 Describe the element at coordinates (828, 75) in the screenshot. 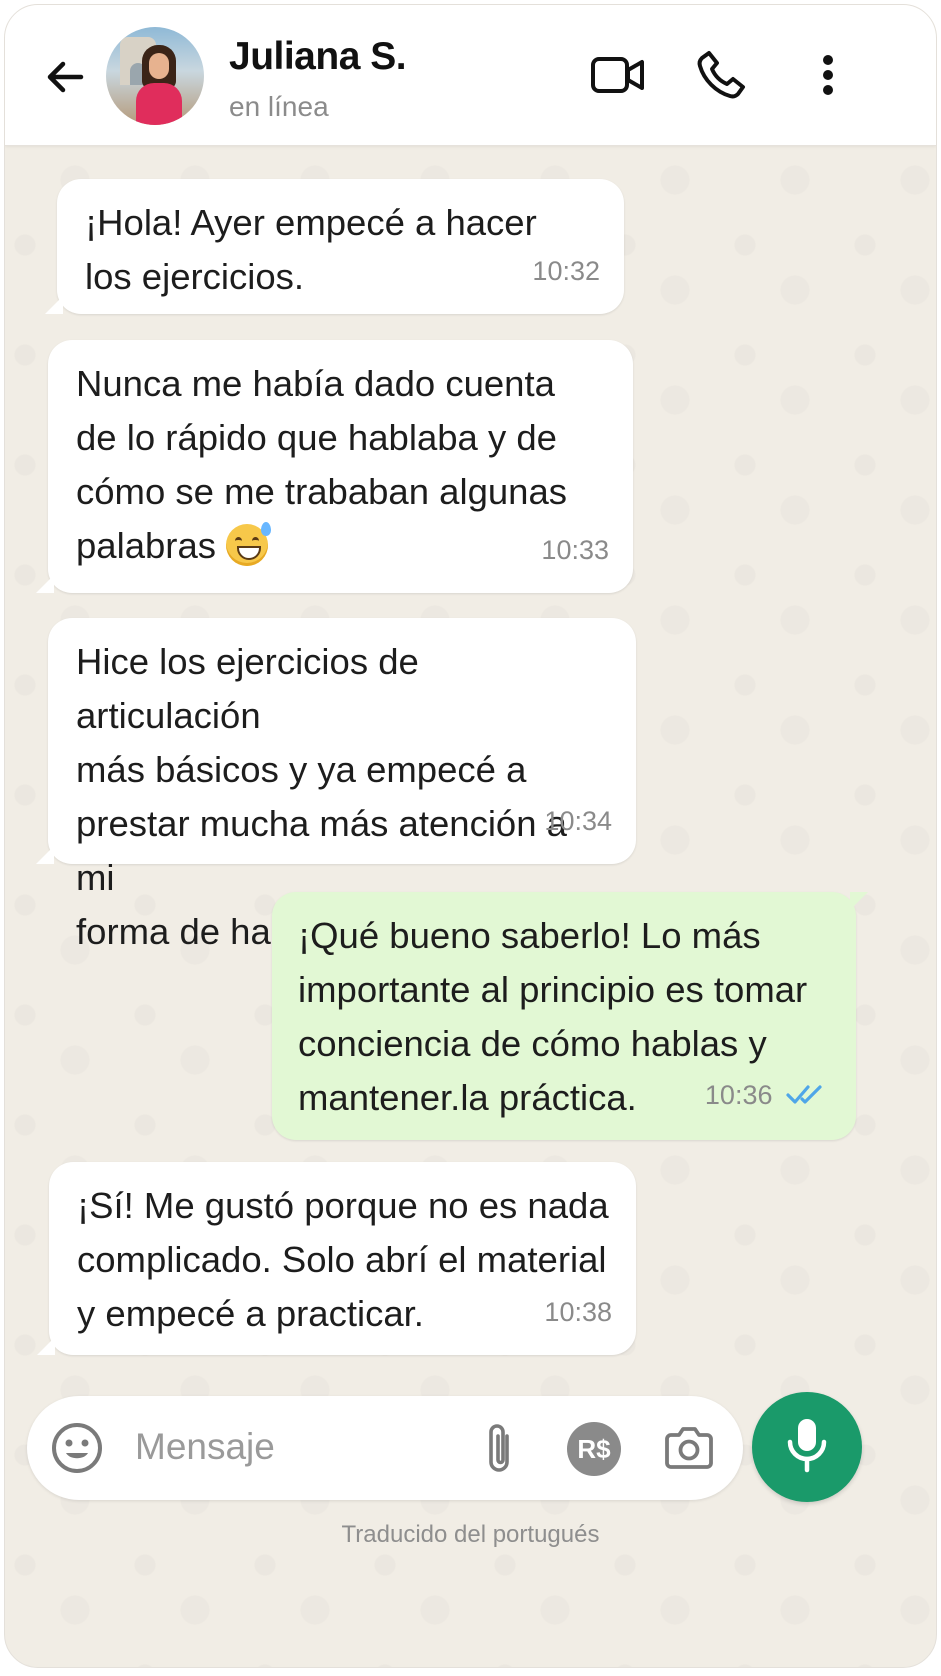

I see `more-vertical-icon` at that location.